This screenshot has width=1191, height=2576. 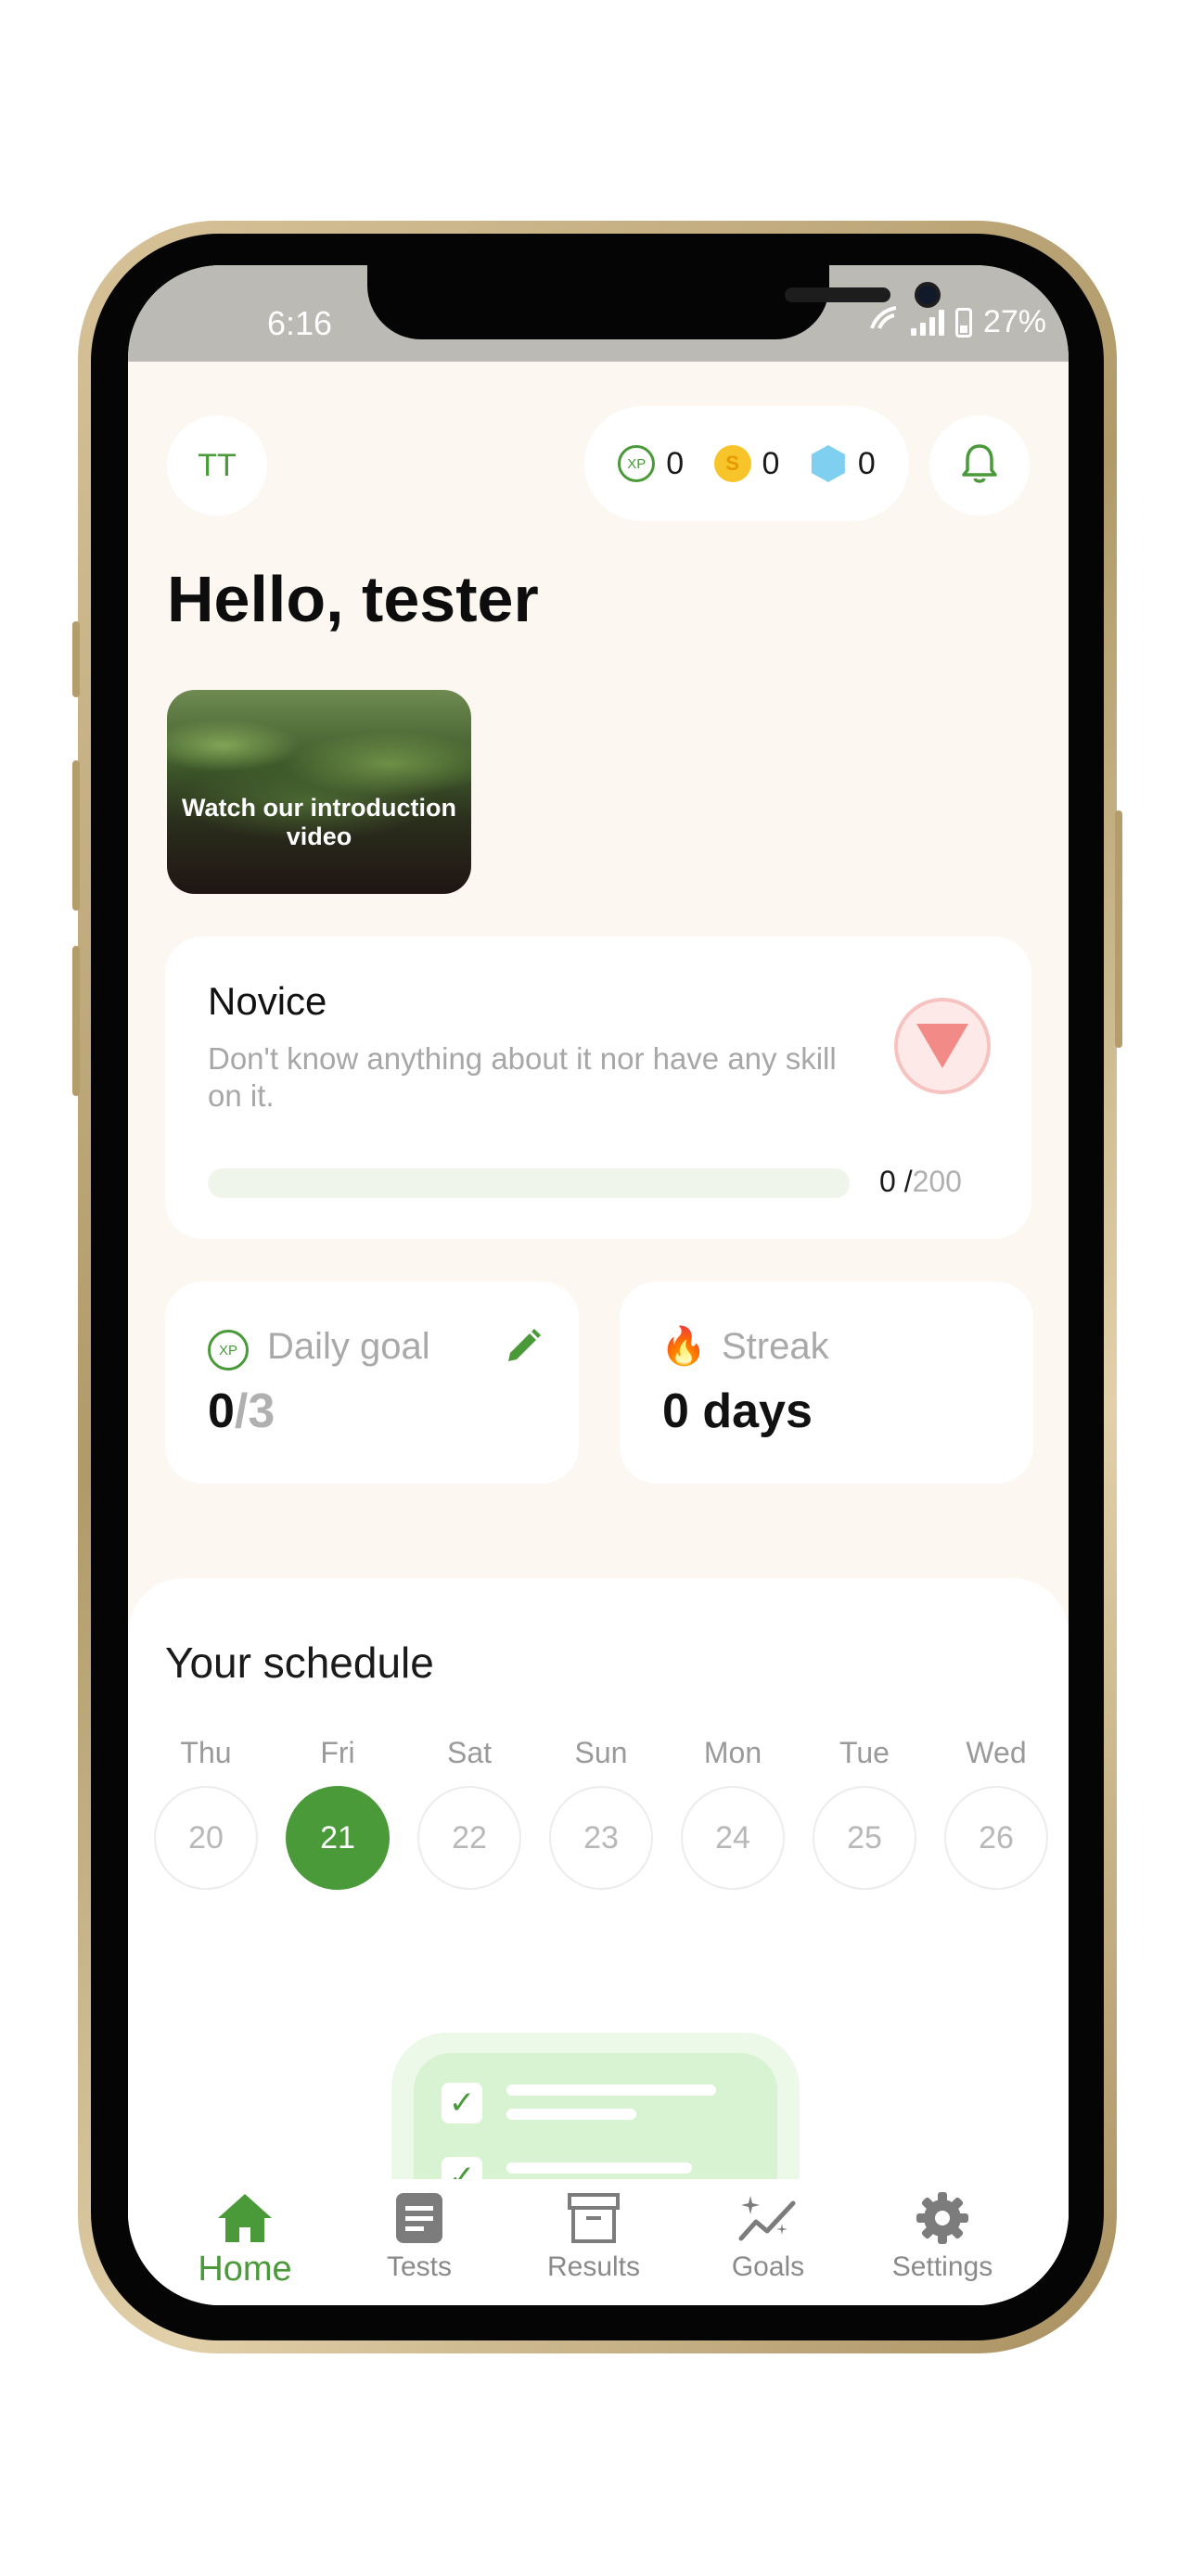 What do you see at coordinates (299, 1663) in the screenshot?
I see `schedule-title: Your schedule` at bounding box center [299, 1663].